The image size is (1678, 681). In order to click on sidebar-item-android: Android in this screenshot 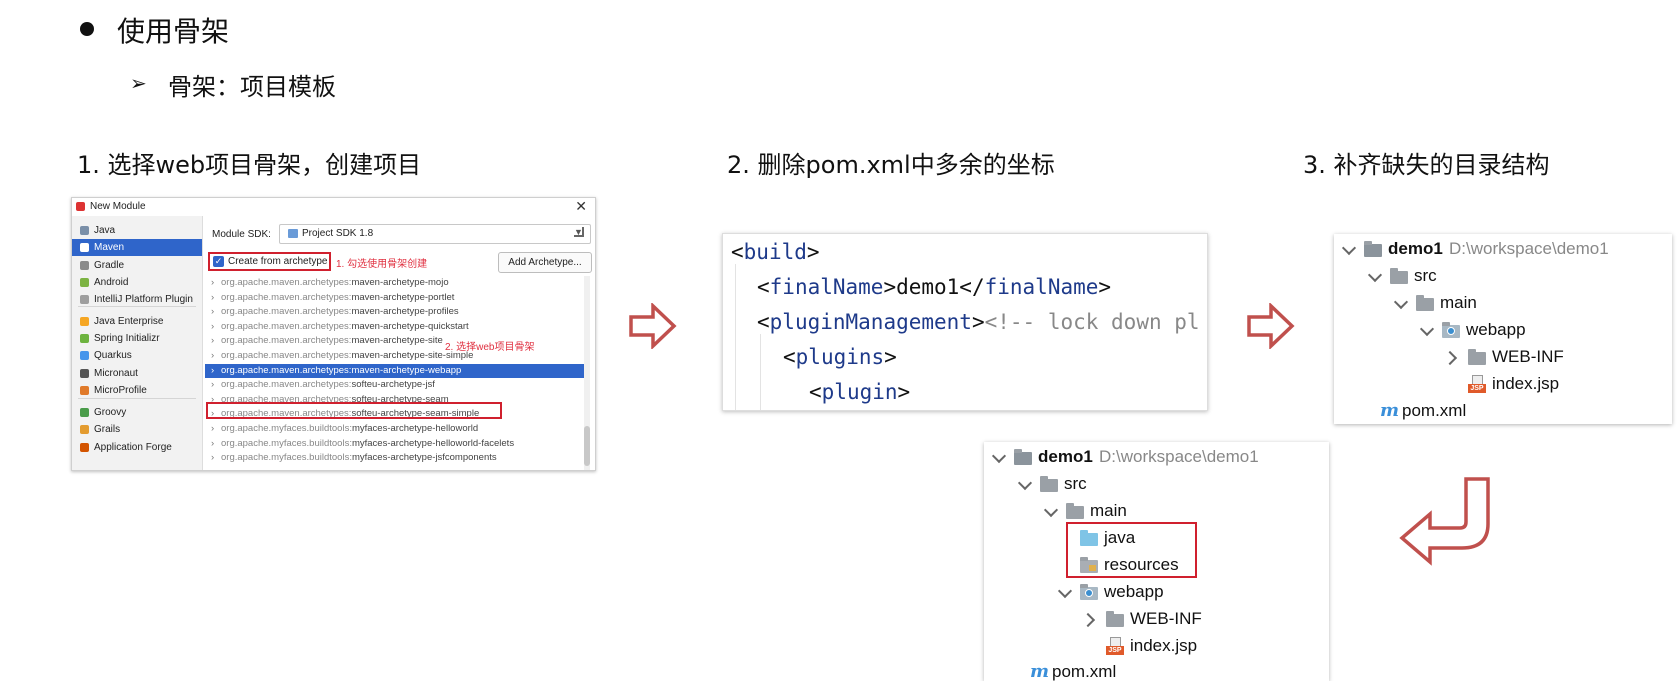, I will do `click(137, 282)`.